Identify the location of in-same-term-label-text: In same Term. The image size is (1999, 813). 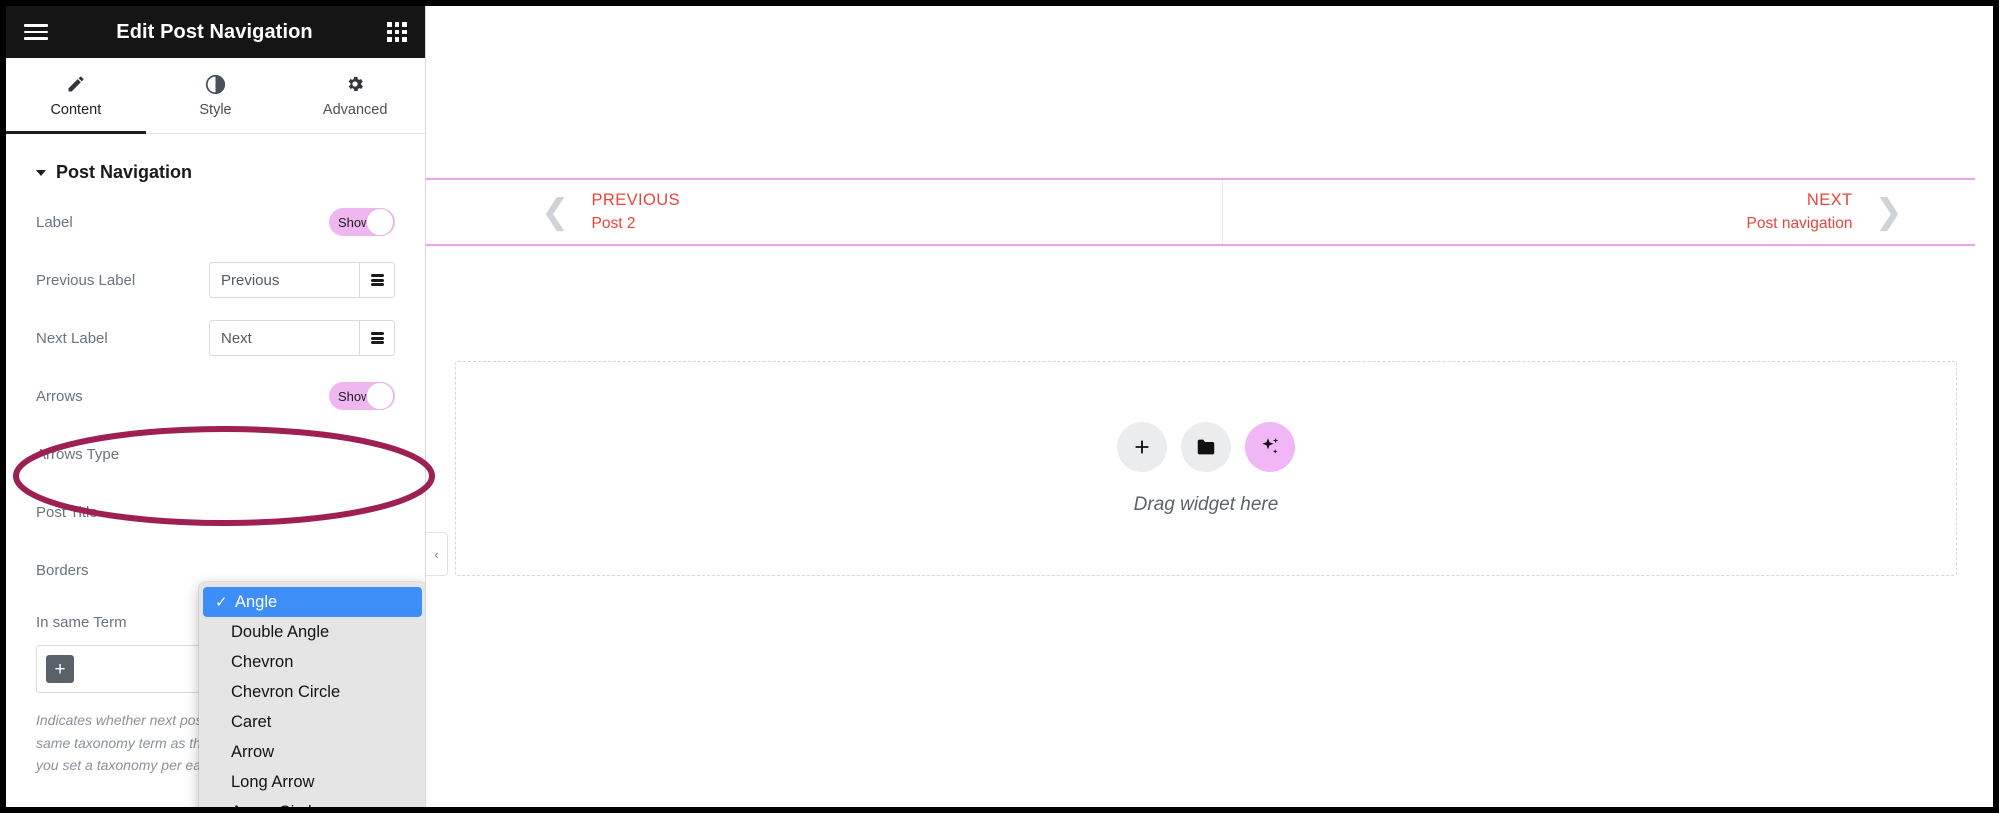
(81, 622).